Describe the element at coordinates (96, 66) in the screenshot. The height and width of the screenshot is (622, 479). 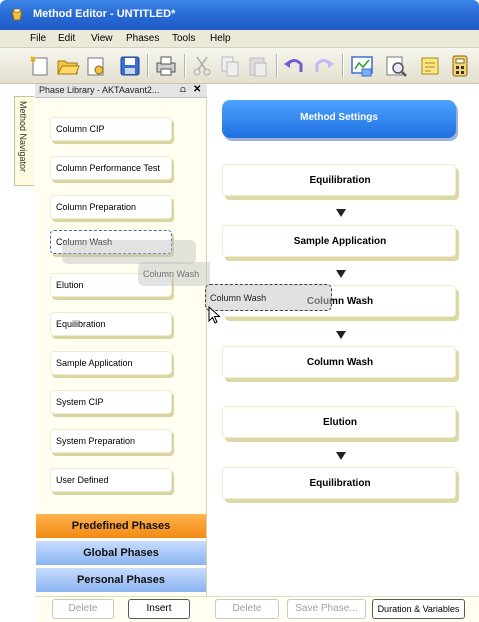
I see `open-method-icon` at that location.